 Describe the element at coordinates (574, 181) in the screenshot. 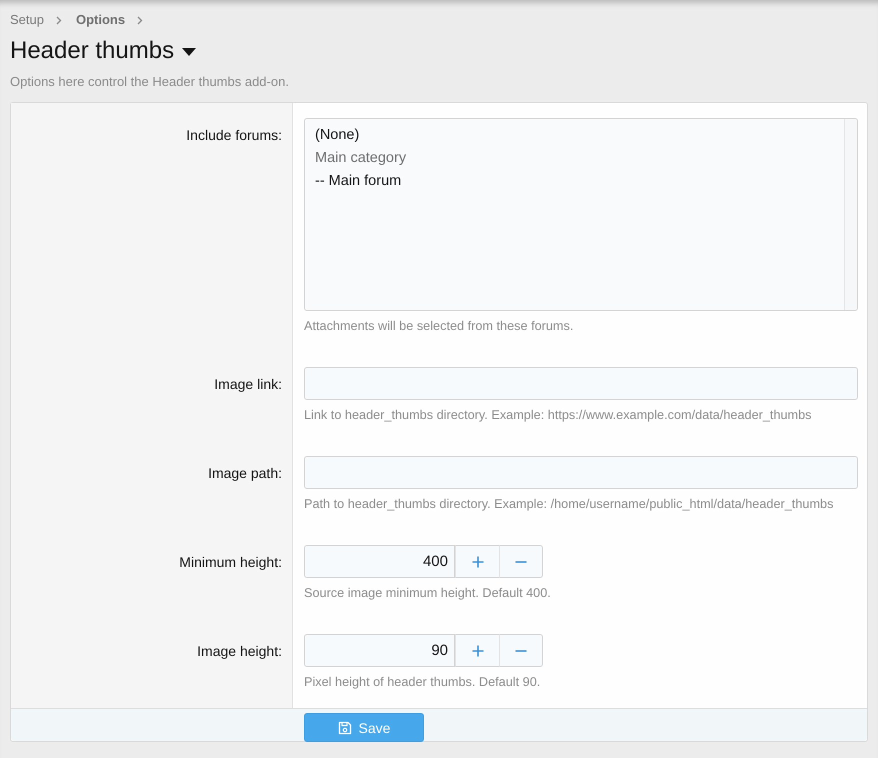

I see `list-option: -- Main forum` at that location.